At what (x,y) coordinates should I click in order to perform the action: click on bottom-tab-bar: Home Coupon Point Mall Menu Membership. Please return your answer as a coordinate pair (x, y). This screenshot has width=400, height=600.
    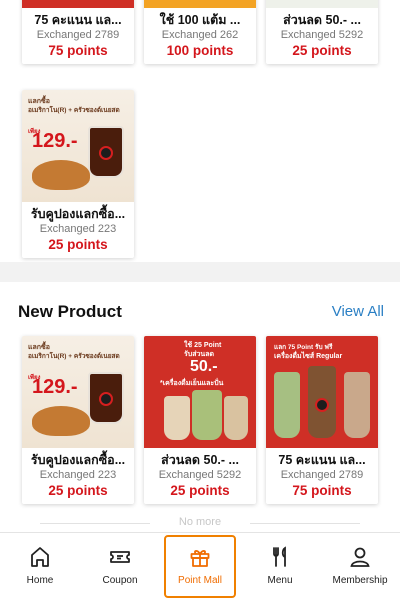
    Looking at the image, I should click on (200, 566).